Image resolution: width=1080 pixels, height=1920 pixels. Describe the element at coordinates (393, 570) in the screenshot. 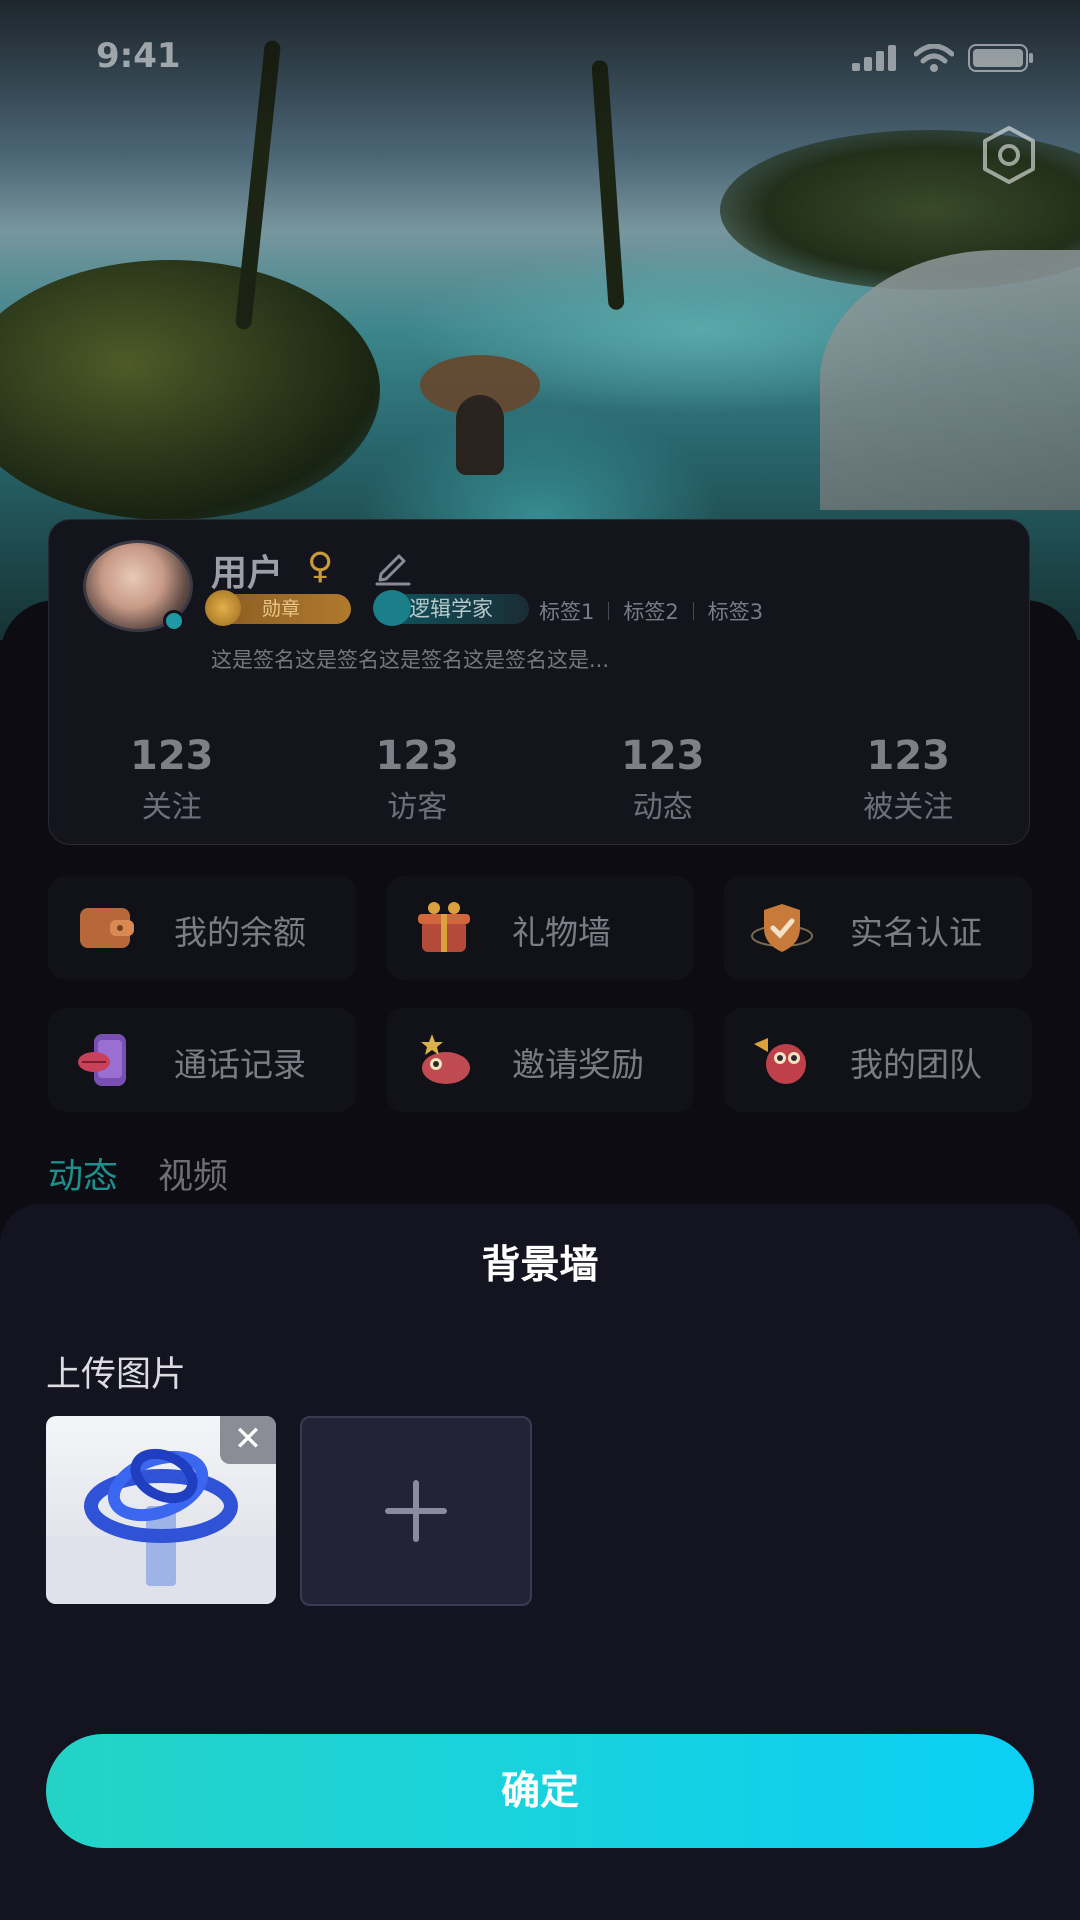

I see `pencil-icon` at that location.